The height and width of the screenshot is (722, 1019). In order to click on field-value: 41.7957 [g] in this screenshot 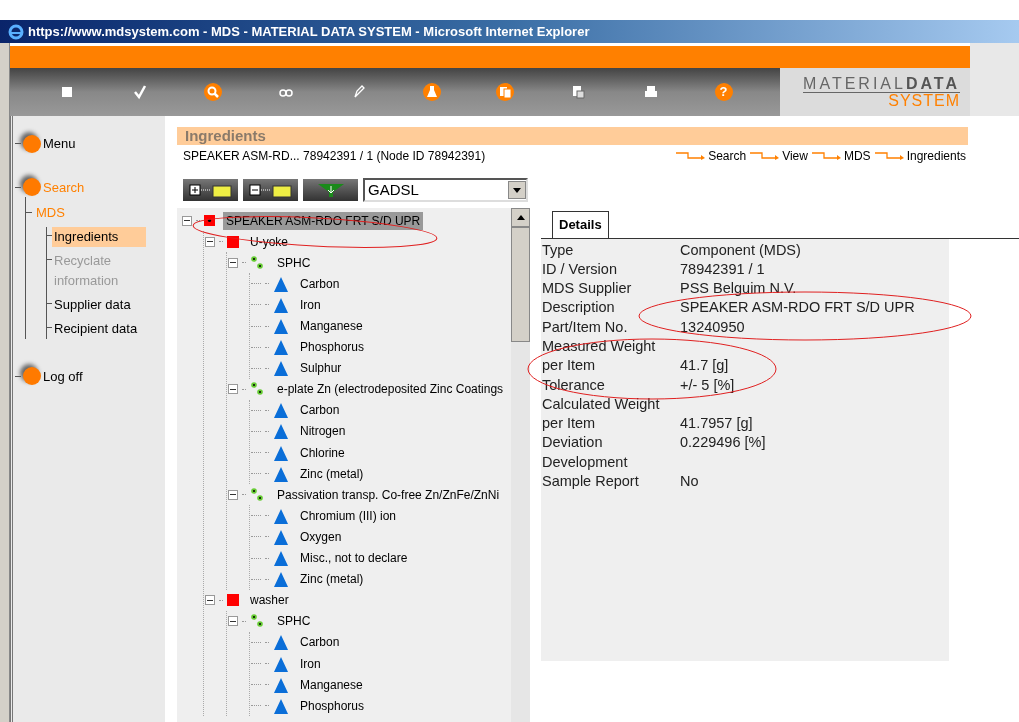, I will do `click(716, 424)`.